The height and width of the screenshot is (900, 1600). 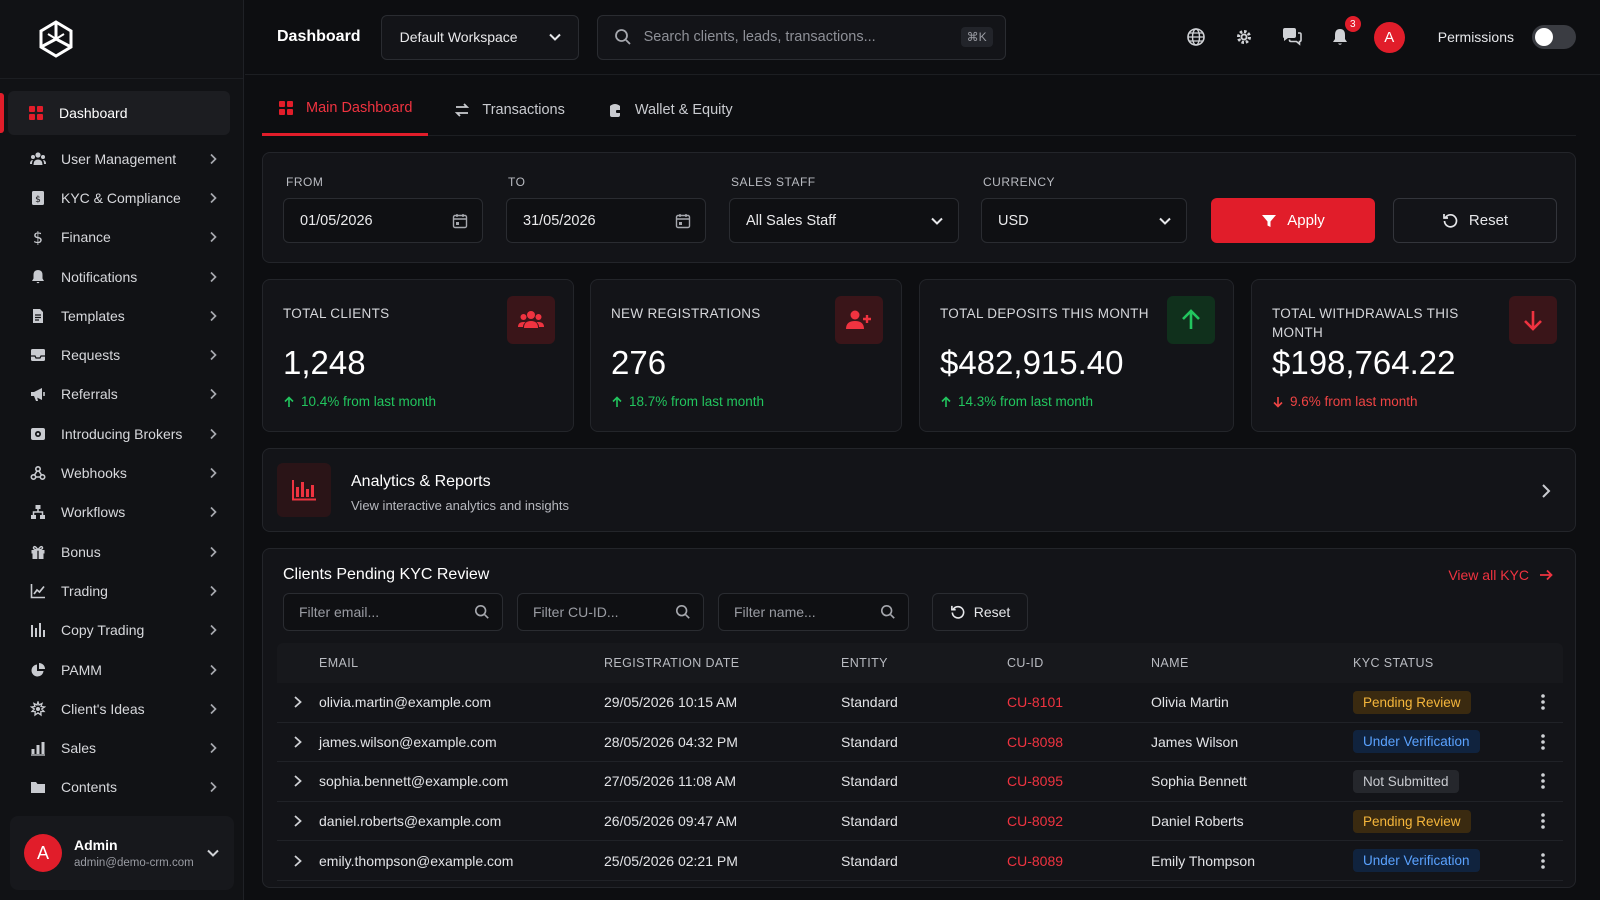 I want to click on kyc-title: Clients Pending KYC Review, so click(x=386, y=574).